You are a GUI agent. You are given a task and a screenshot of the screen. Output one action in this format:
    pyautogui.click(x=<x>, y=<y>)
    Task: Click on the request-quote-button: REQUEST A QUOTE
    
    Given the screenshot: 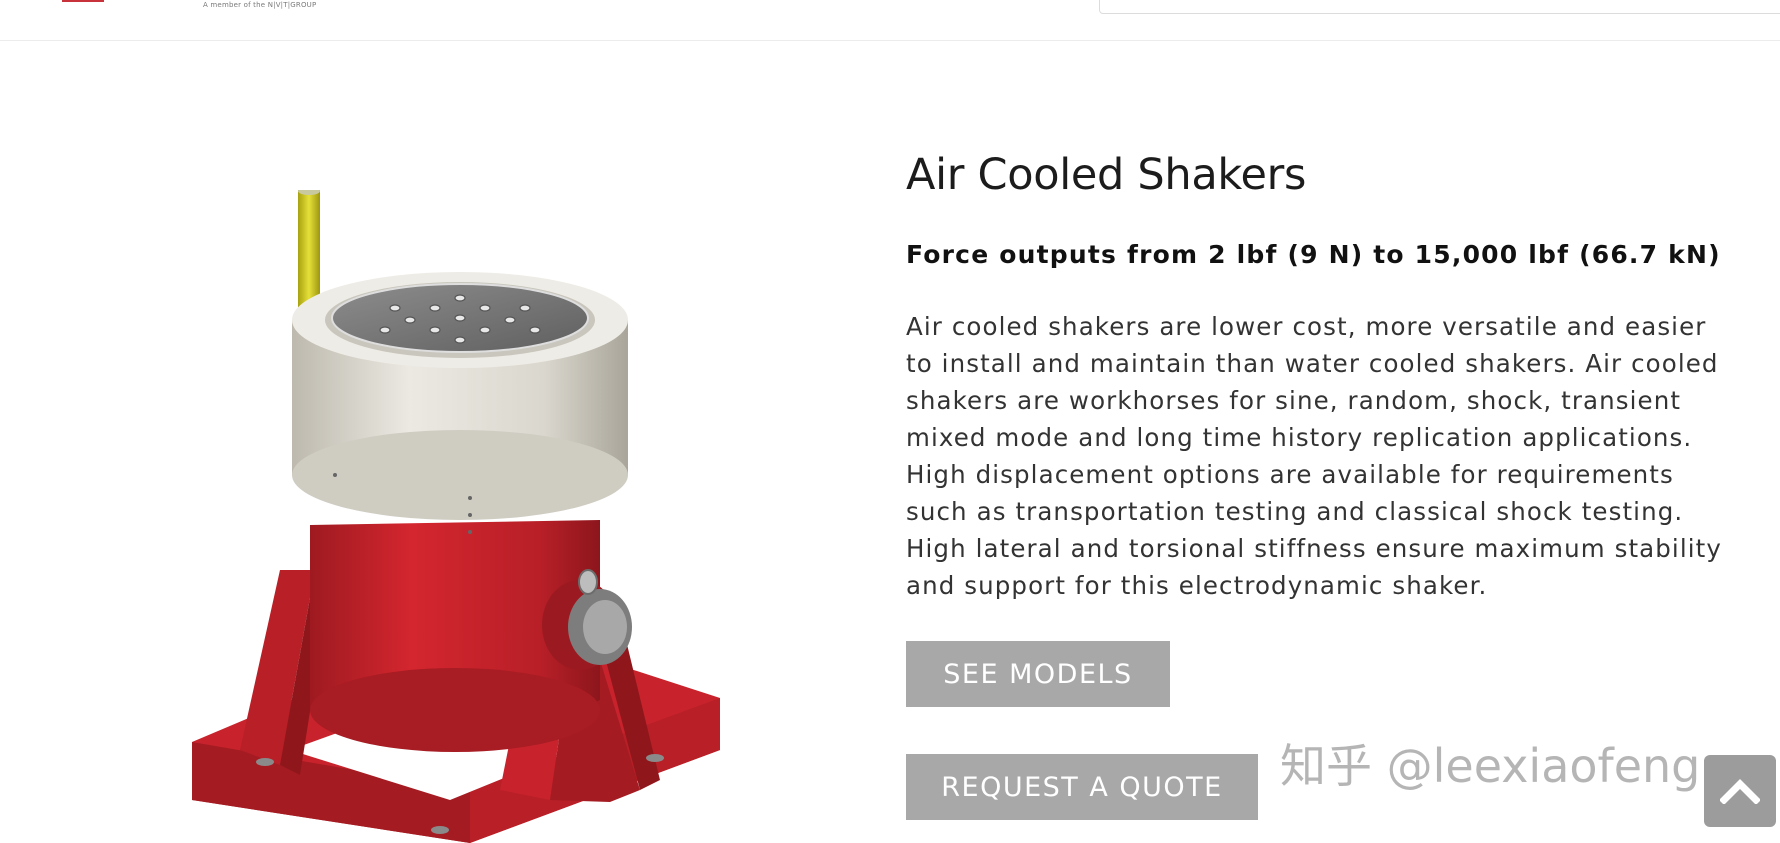 What is the action you would take?
    pyautogui.click(x=1082, y=787)
    